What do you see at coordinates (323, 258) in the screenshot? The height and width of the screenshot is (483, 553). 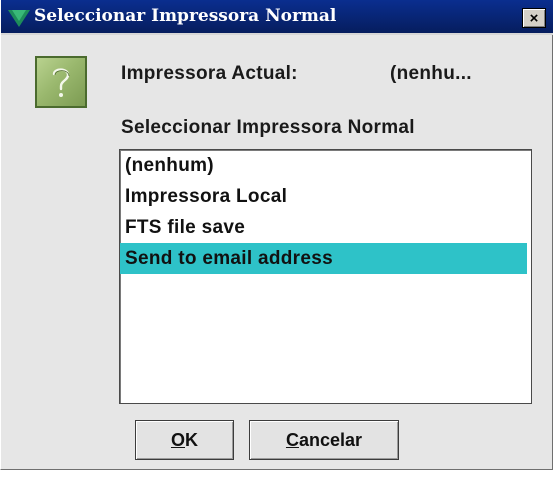 I see `list-item-send-email: Send to email address` at bounding box center [323, 258].